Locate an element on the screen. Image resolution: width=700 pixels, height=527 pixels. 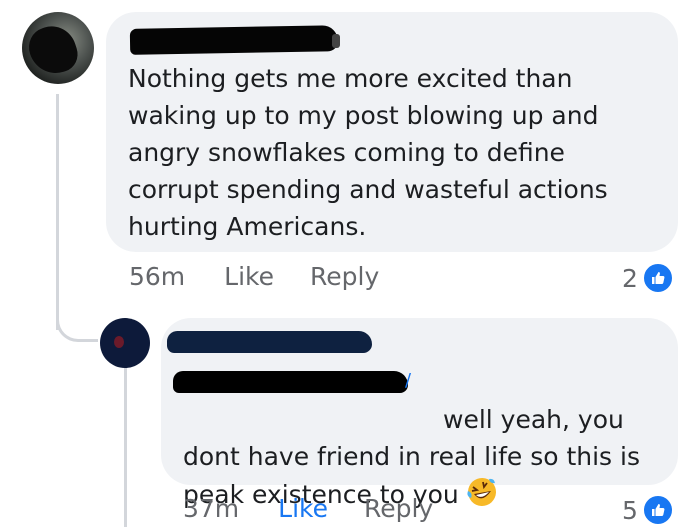
laughing-tears-emoji is located at coordinates (481, 492).